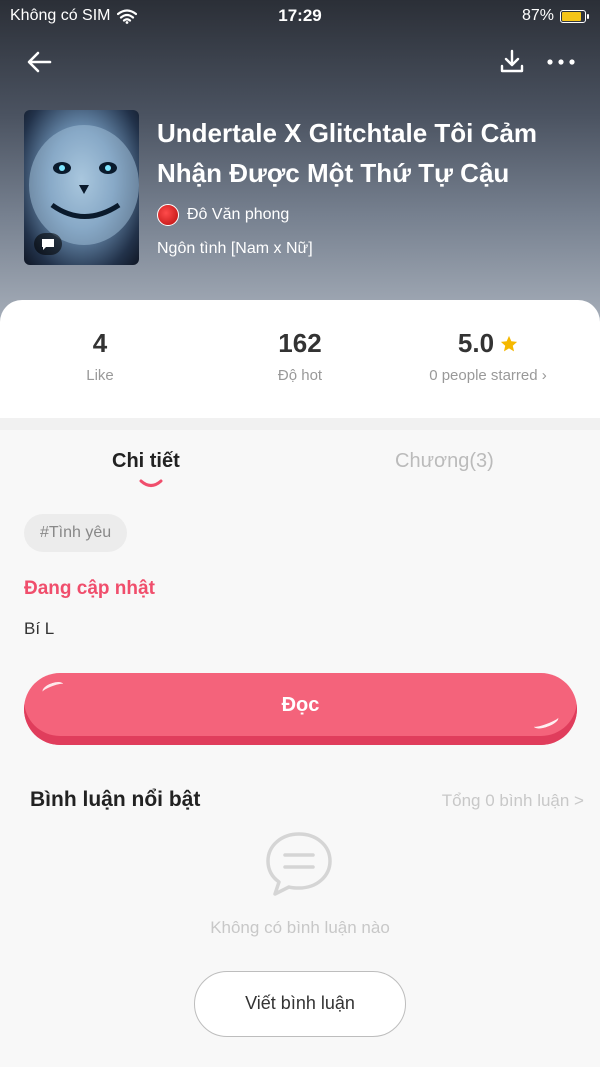 Image resolution: width=600 pixels, height=1067 pixels. Describe the element at coordinates (444, 461) in the screenshot. I see `tab-chapters: Chương(3)` at that location.